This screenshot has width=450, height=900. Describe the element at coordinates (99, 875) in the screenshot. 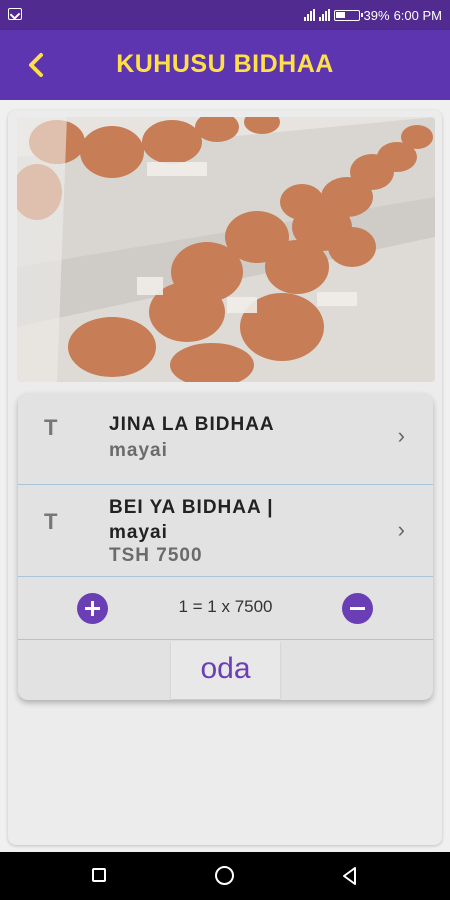

I see `recent-apps-icon` at that location.